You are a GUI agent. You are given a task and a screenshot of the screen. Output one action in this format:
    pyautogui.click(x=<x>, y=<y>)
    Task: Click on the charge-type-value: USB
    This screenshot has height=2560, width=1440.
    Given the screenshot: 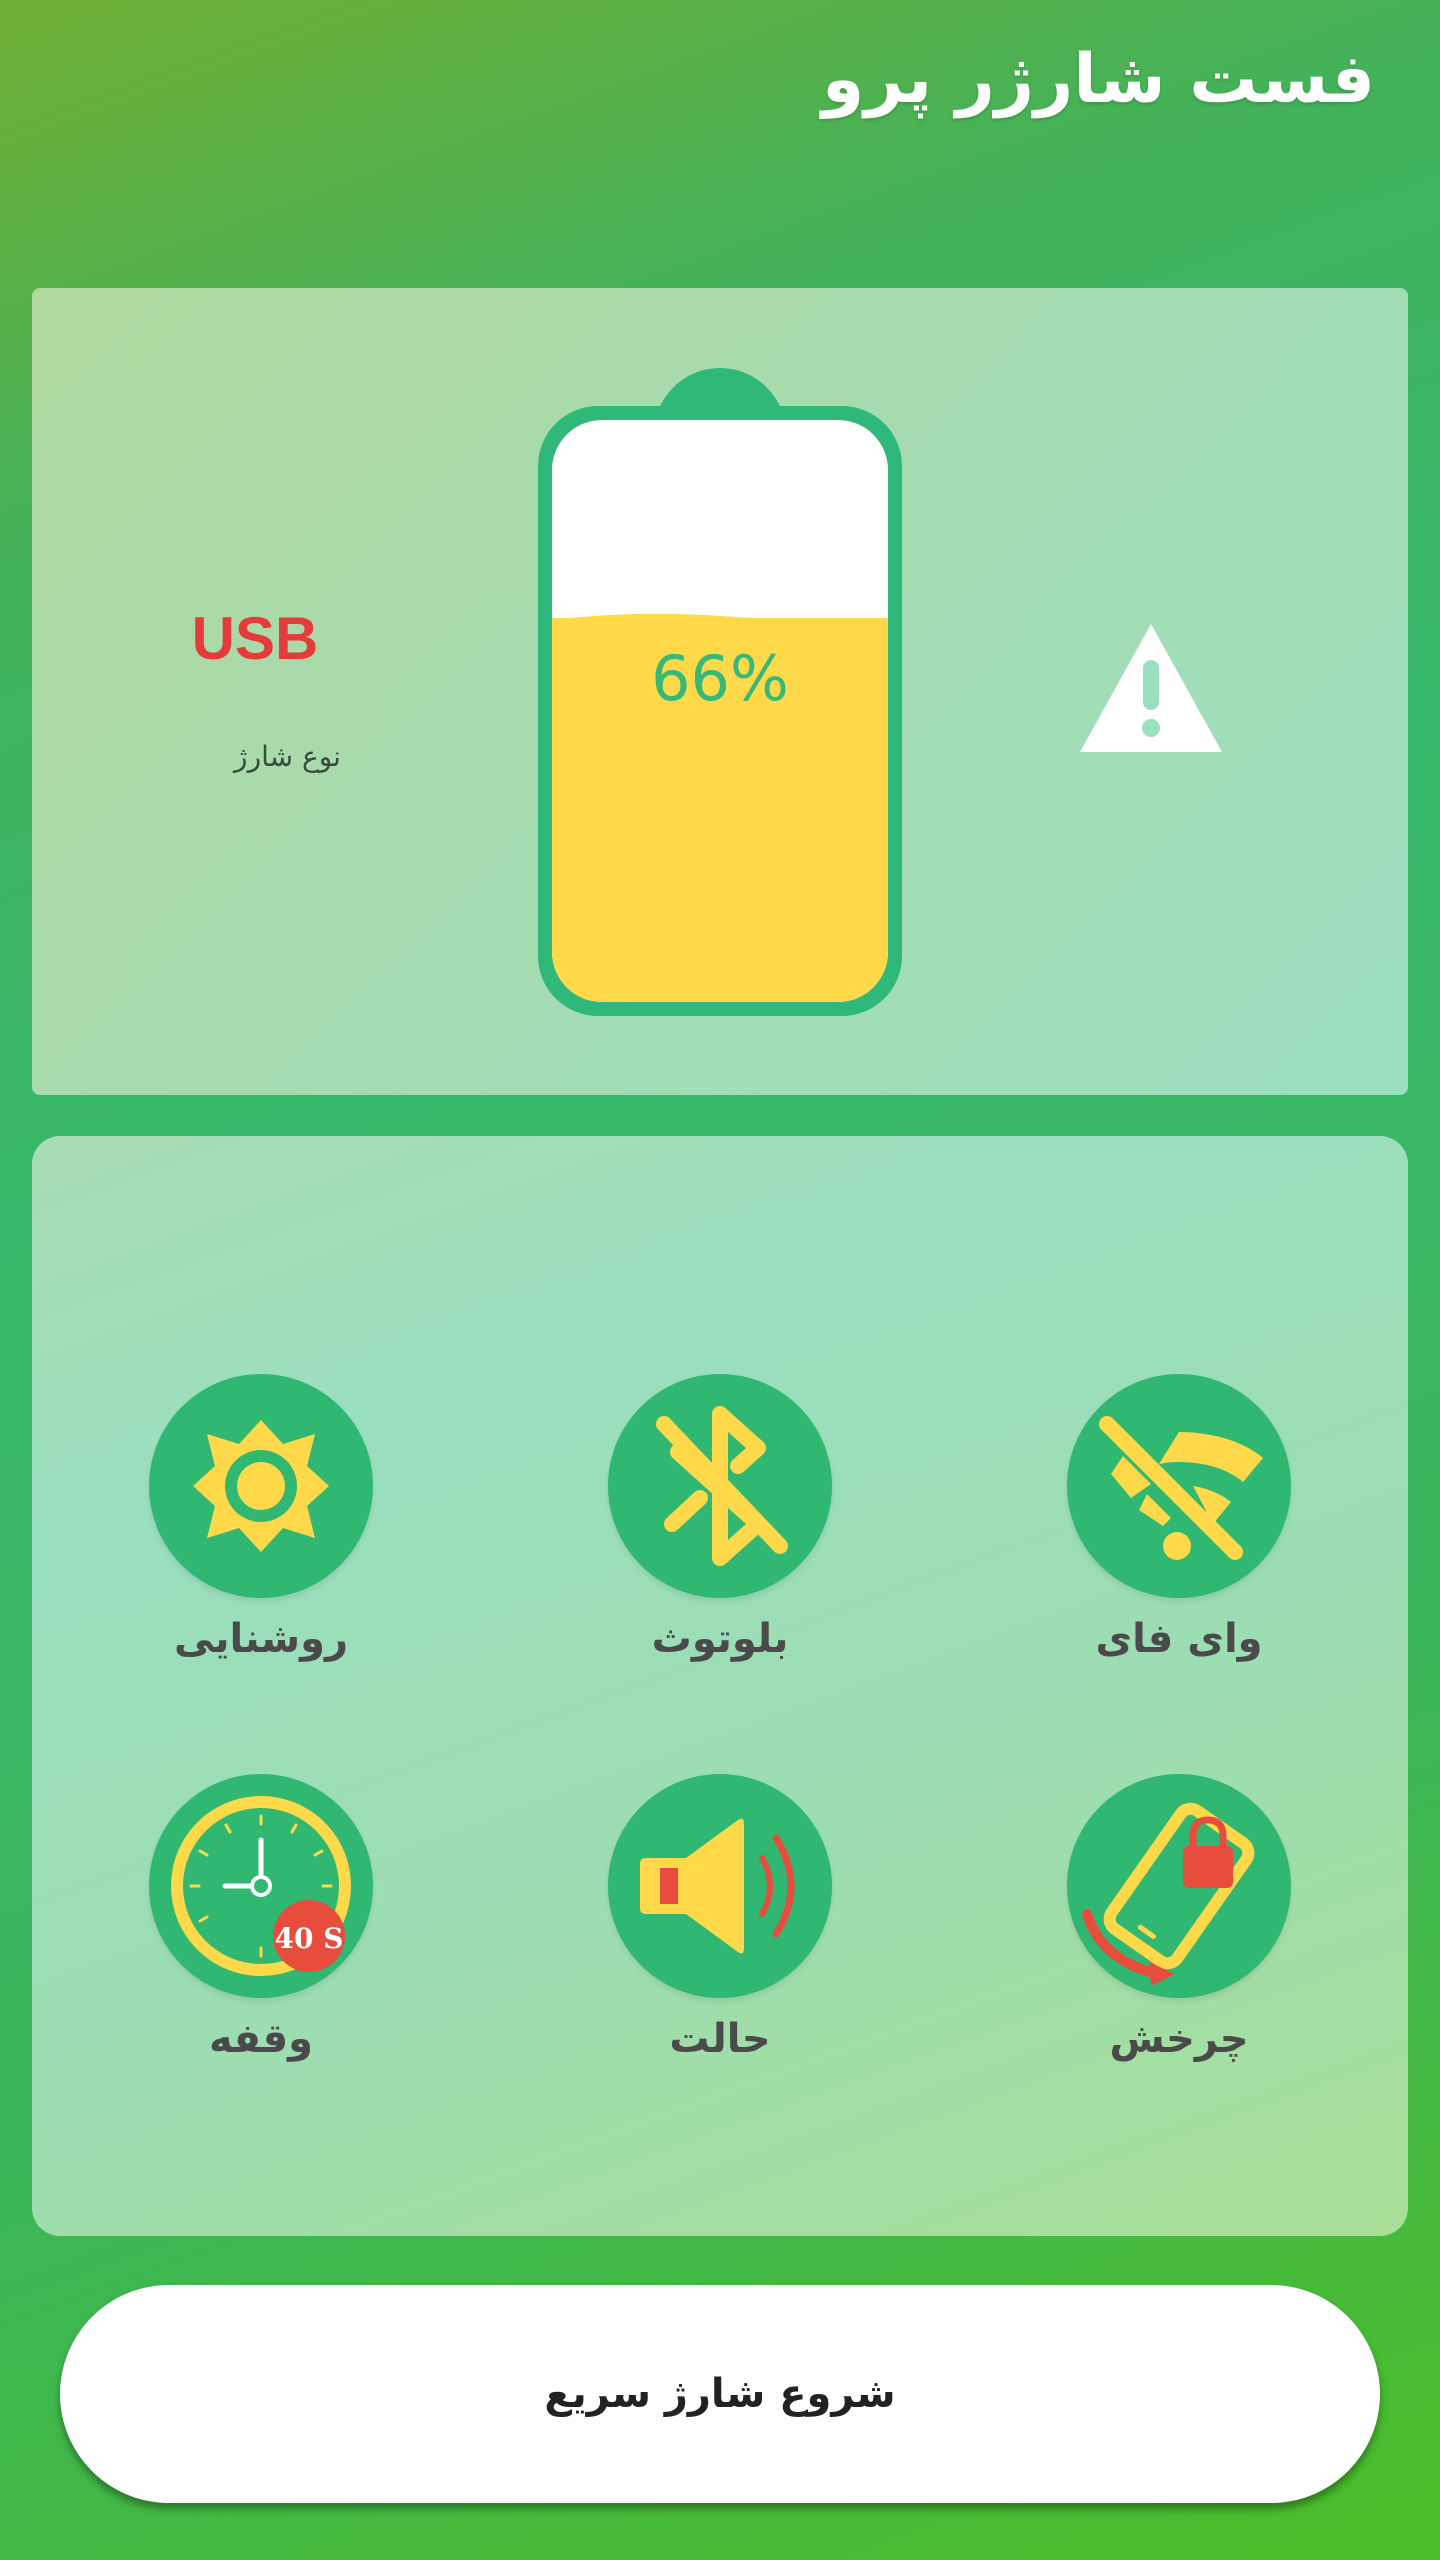 What is the action you would take?
    pyautogui.click(x=255, y=638)
    